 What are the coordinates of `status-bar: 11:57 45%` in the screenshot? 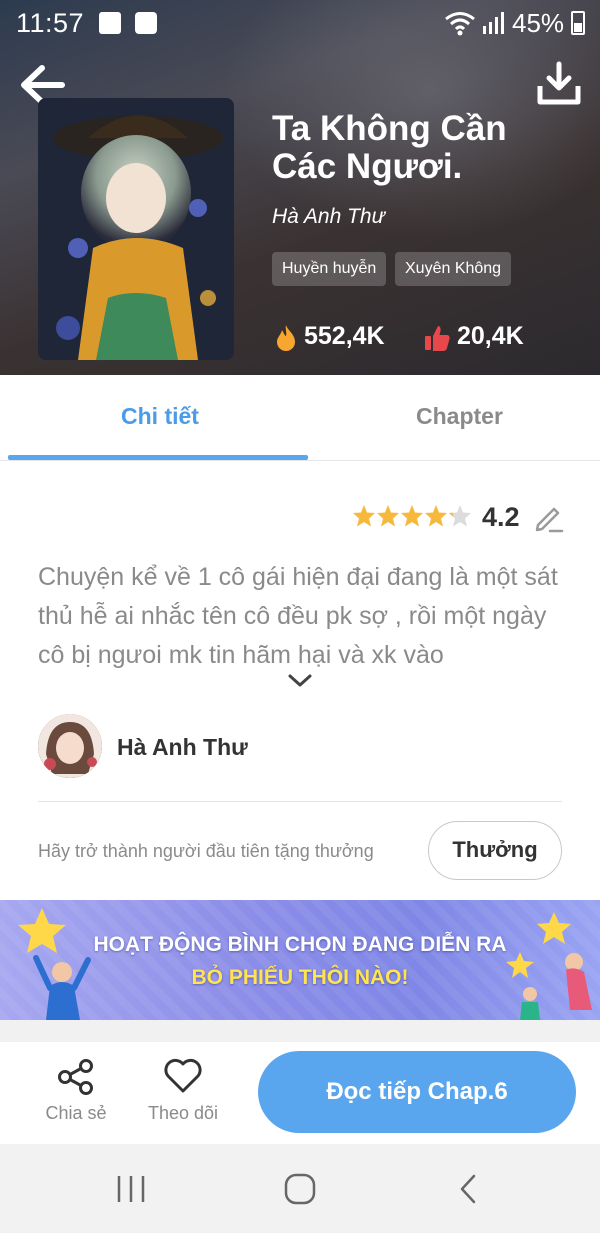 It's located at (300, 23).